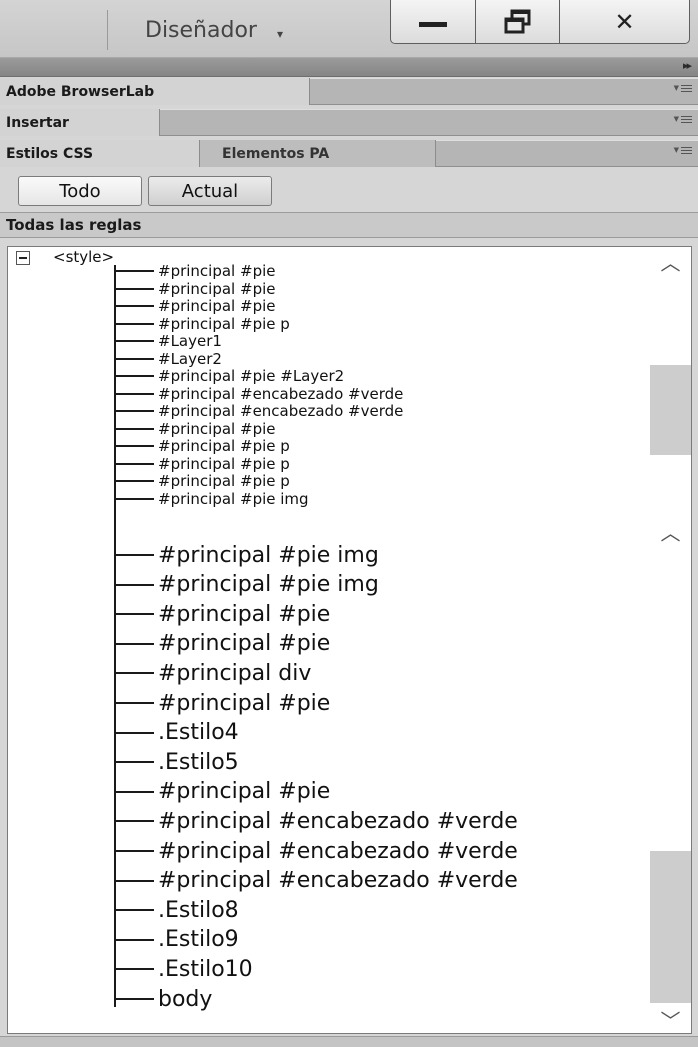 Image resolution: width=698 pixels, height=1047 pixels. Describe the element at coordinates (50, 153) in the screenshot. I see `tab-label: Estilos CSS` at that location.